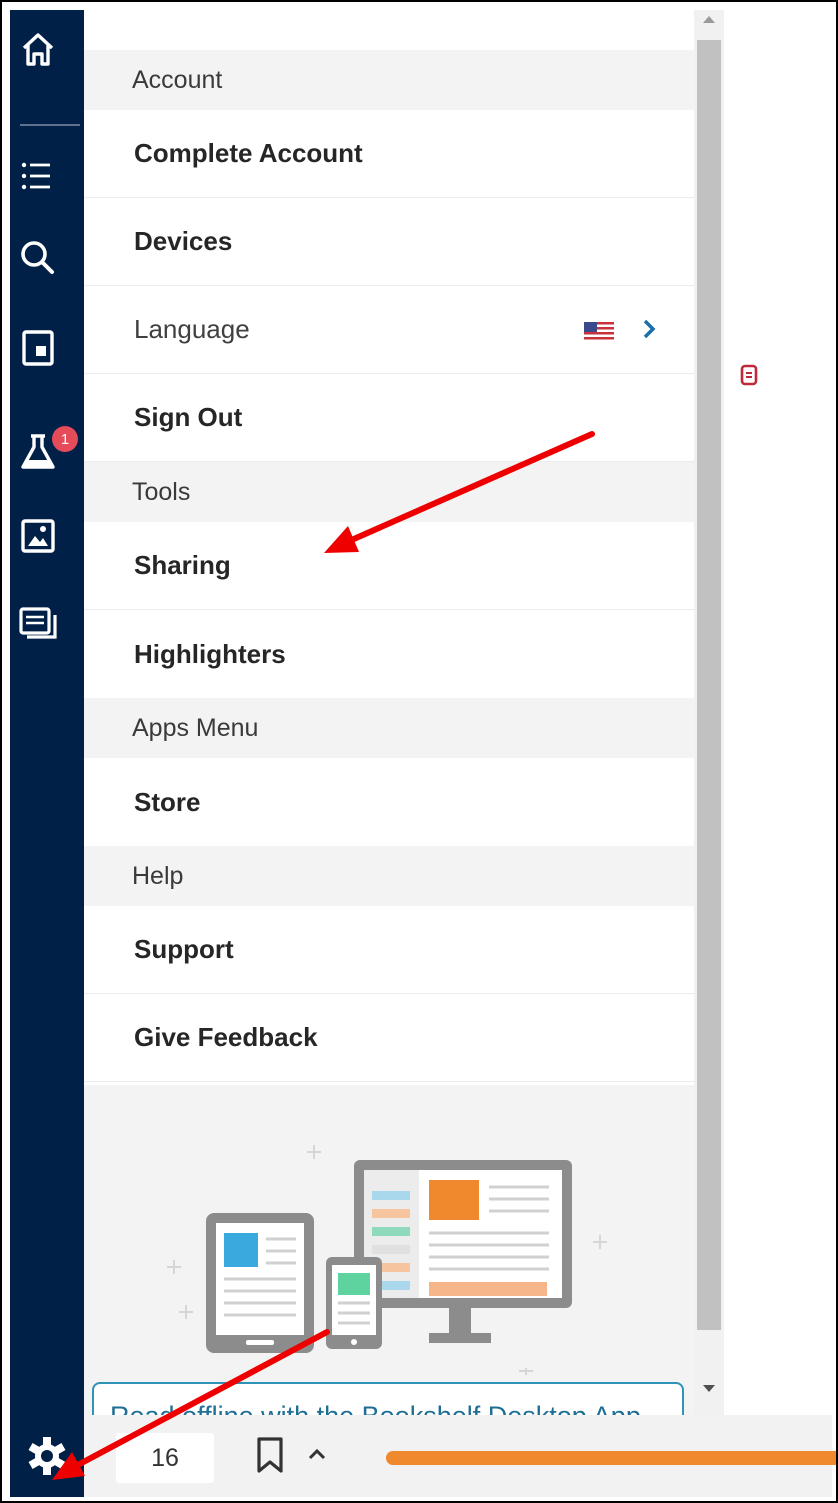 This screenshot has width=838, height=1503. What do you see at coordinates (389, 492) in the screenshot?
I see `section-heading-tools: Tools` at bounding box center [389, 492].